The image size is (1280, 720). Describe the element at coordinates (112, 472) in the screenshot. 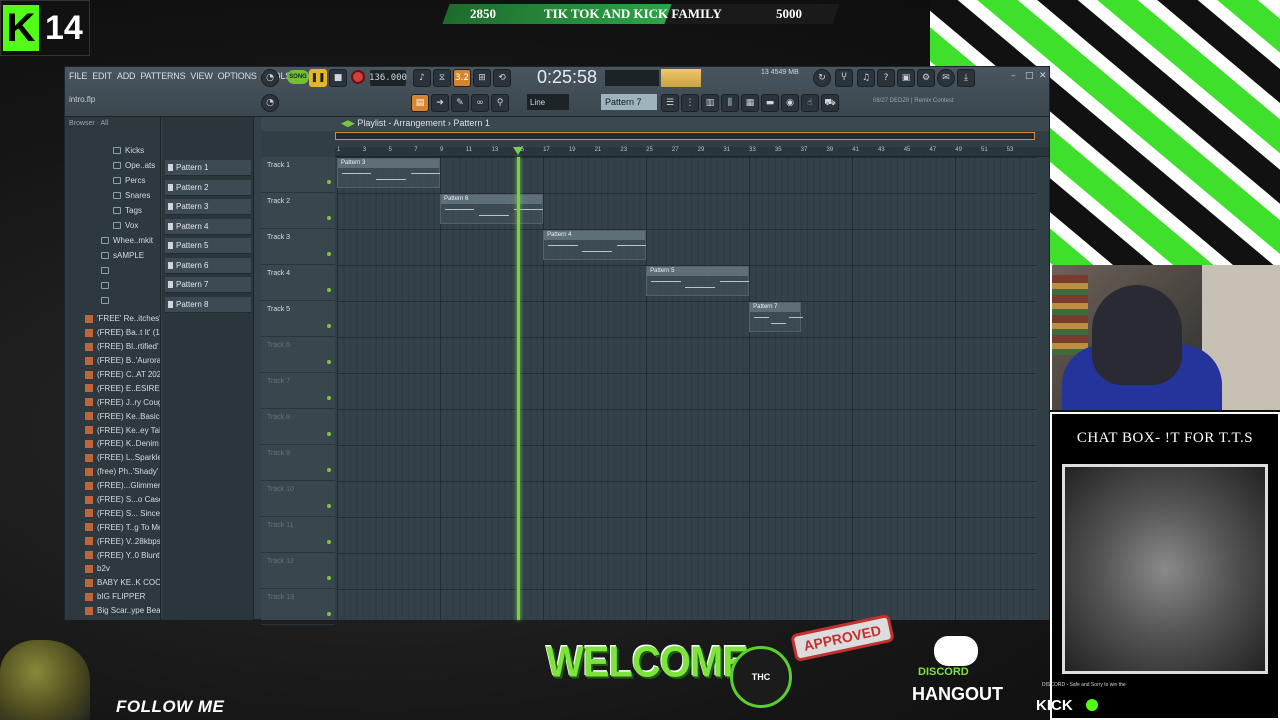

I see `browser-file: (free) Ph..'Shady'` at that location.